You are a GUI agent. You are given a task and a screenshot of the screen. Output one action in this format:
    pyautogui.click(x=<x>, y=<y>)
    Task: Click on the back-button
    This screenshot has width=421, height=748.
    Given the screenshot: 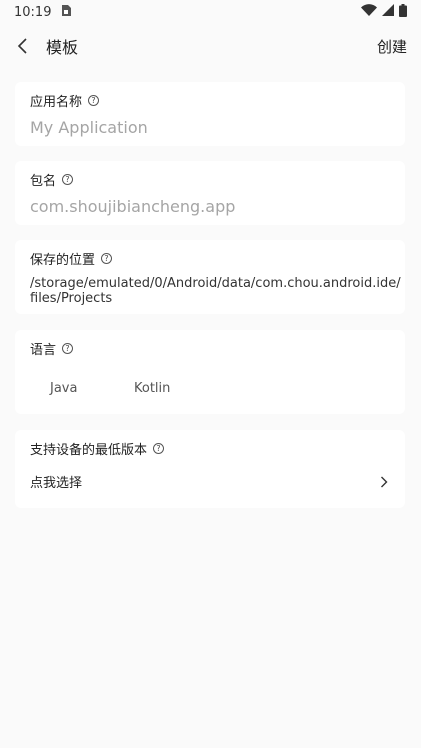 What is the action you would take?
    pyautogui.click(x=23, y=46)
    